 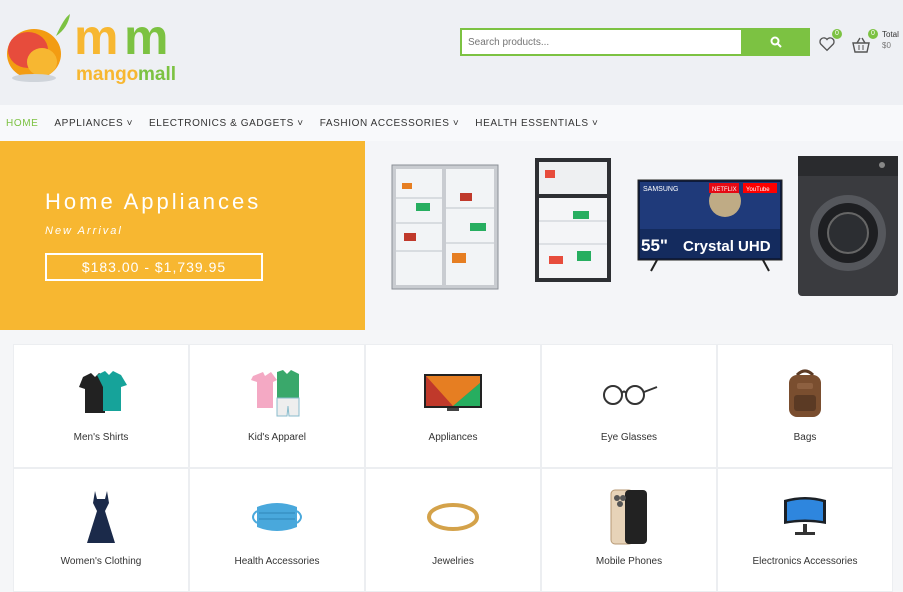 I want to click on cart-total-value: $0, so click(x=886, y=45).